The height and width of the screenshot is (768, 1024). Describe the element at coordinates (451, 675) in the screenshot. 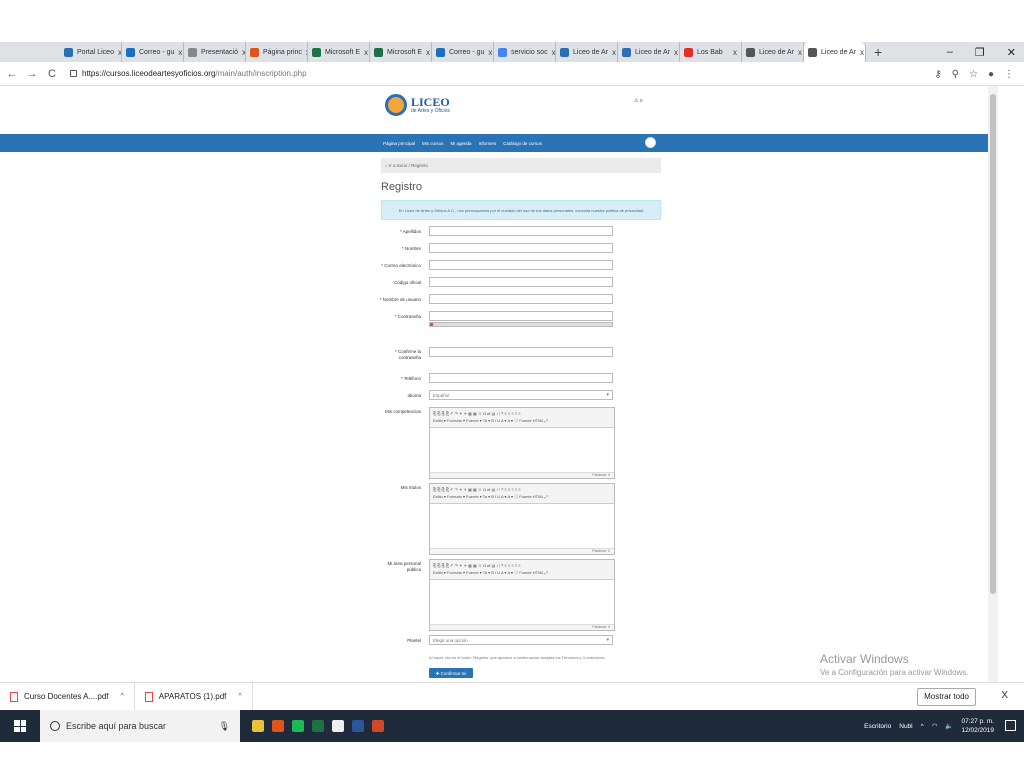

I see `submit-button: ✚ Confirmar mi registro` at that location.